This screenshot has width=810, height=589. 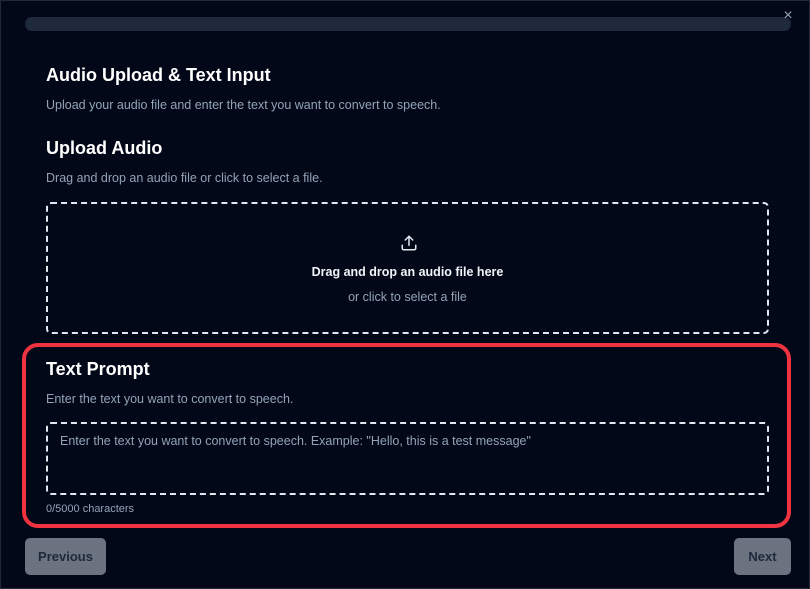 I want to click on progress-bar, so click(x=408, y=24).